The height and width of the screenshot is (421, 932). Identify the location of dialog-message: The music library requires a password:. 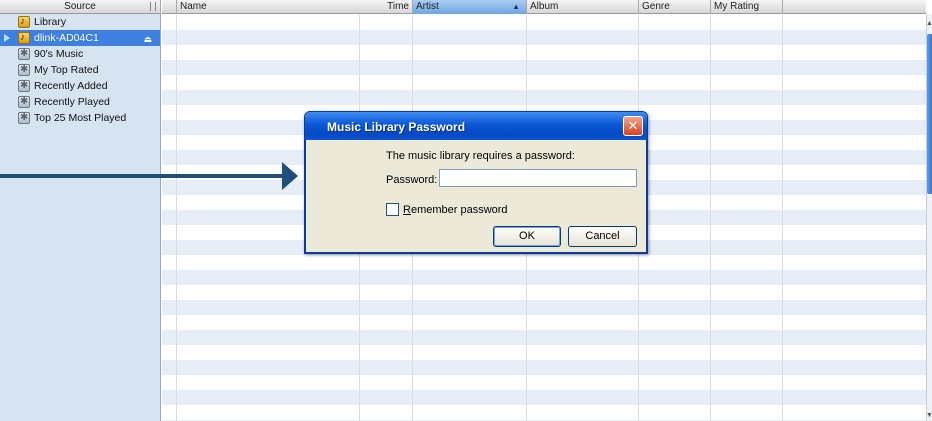
(480, 156).